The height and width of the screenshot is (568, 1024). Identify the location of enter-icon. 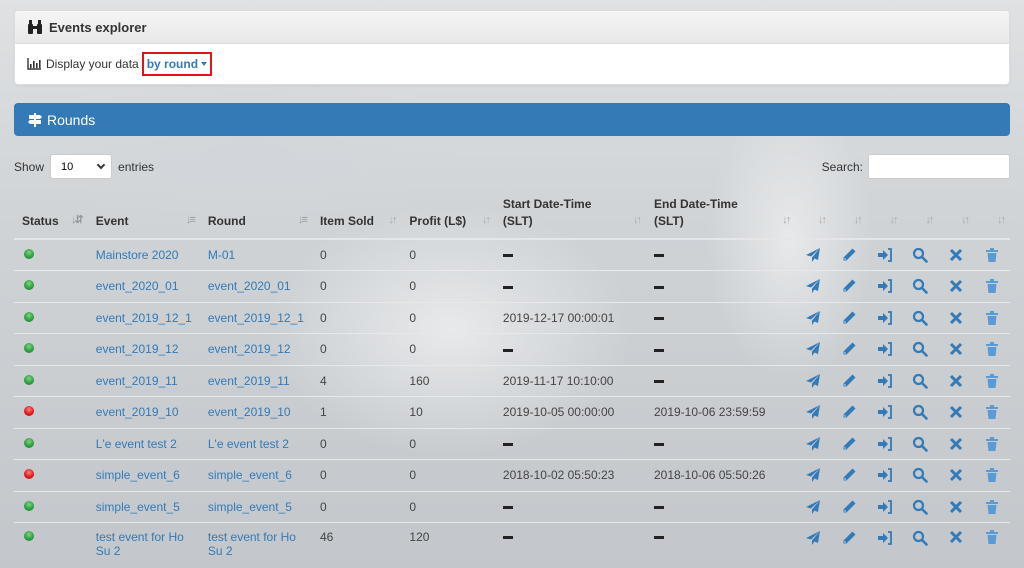
(885, 255).